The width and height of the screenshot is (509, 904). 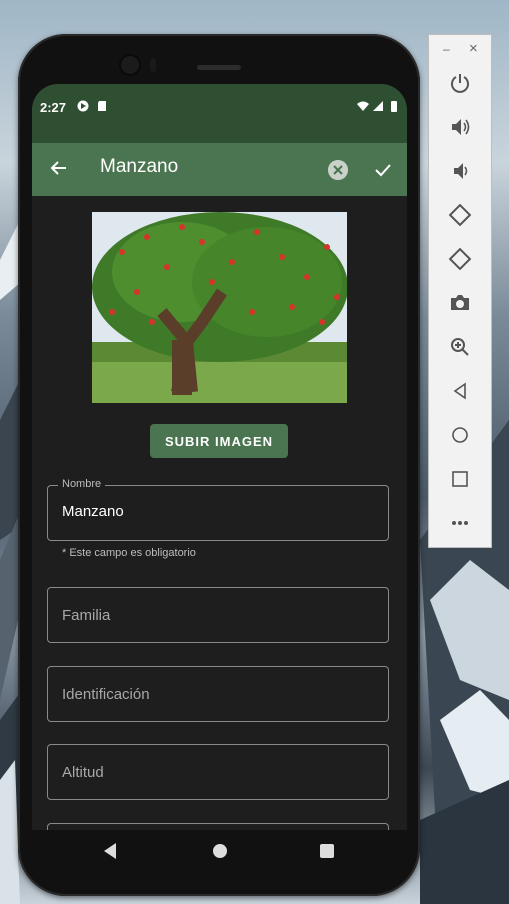 I want to click on wifi-icon, so click(x=363, y=106).